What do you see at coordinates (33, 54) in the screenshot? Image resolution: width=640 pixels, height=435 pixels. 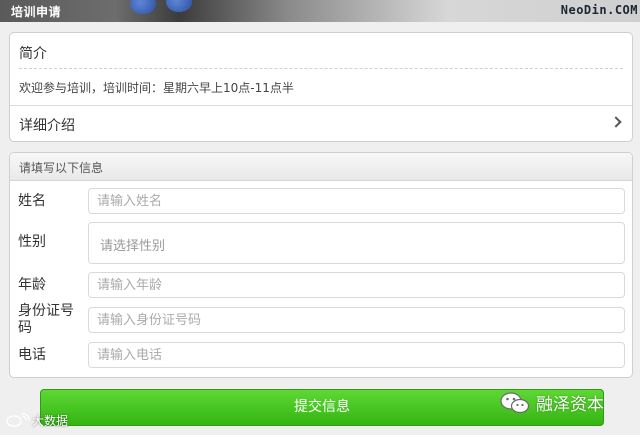 I see `intro-title: 简介` at bounding box center [33, 54].